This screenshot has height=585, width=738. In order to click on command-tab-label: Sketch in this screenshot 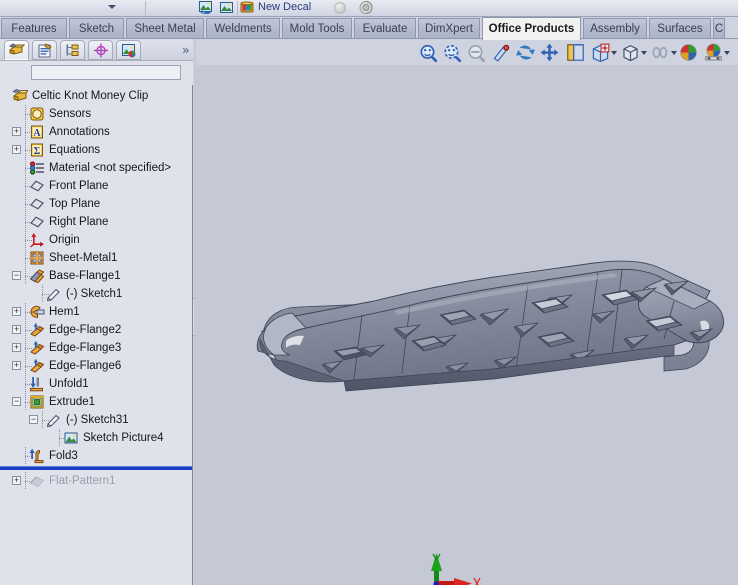, I will do `click(96, 29)`.